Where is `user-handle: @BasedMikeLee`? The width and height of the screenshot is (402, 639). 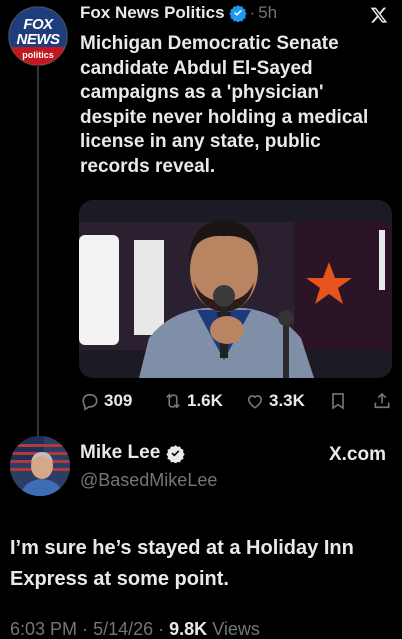
user-handle: @BasedMikeLee is located at coordinates (148, 480).